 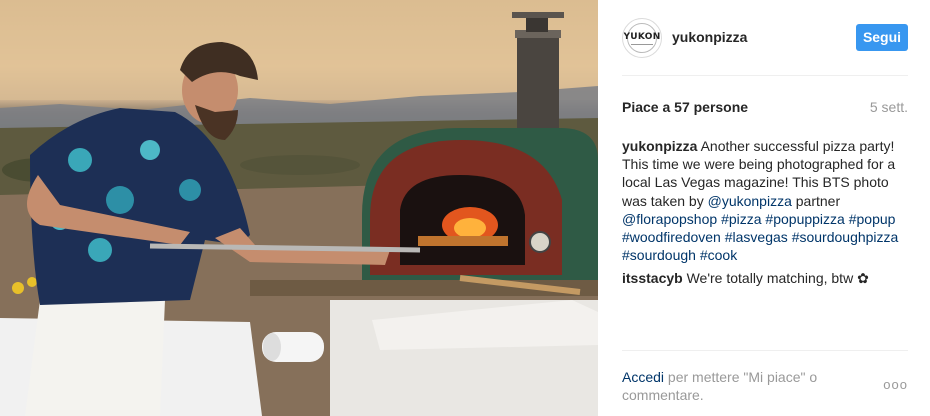 I want to click on follow-button: Segui, so click(x=882, y=37).